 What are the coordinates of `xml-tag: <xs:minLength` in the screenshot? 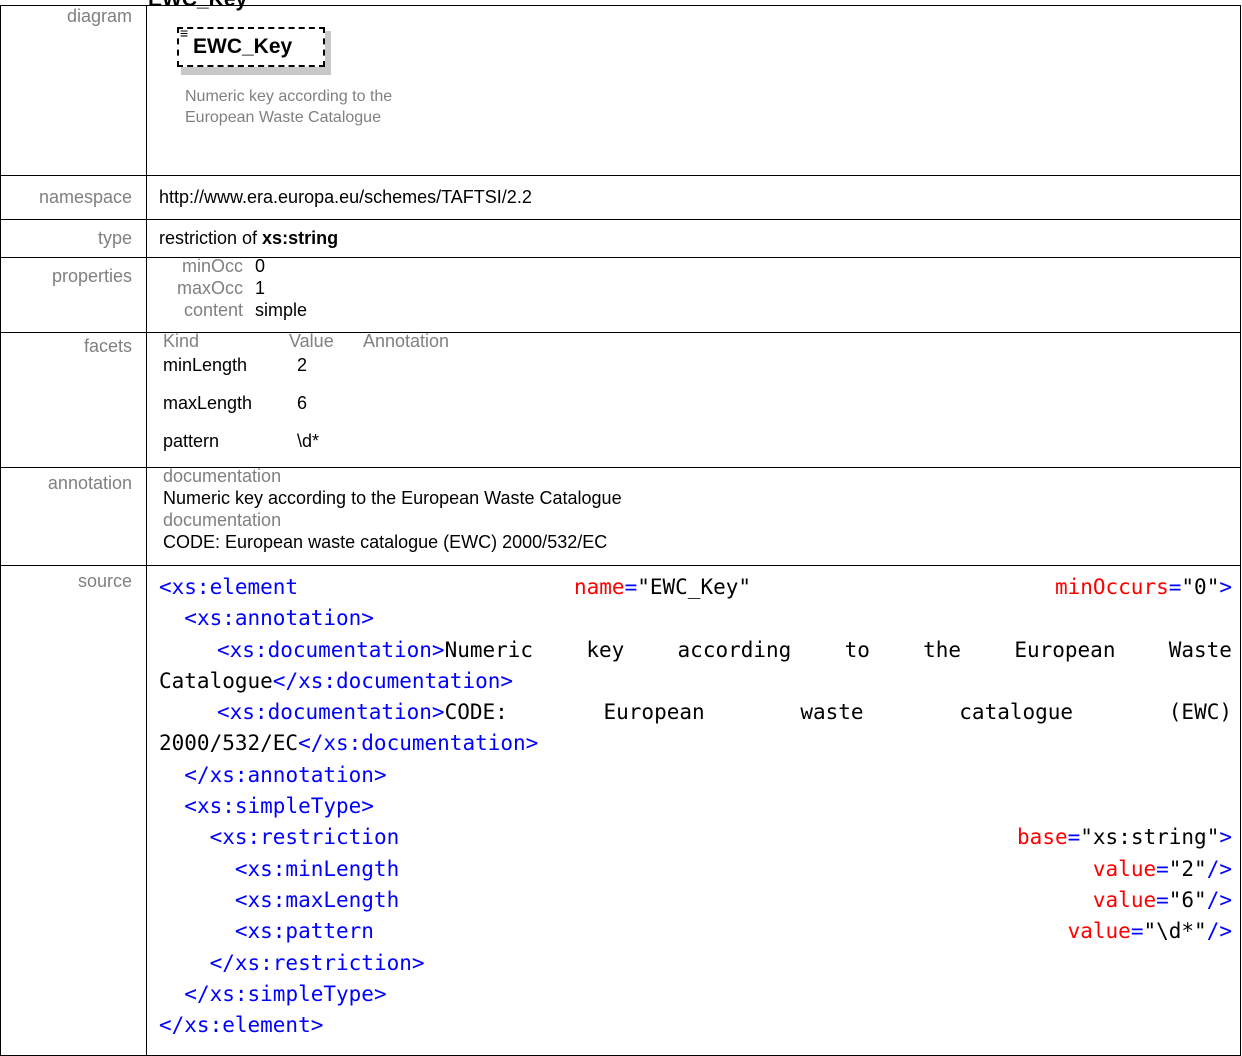 It's located at (317, 868).